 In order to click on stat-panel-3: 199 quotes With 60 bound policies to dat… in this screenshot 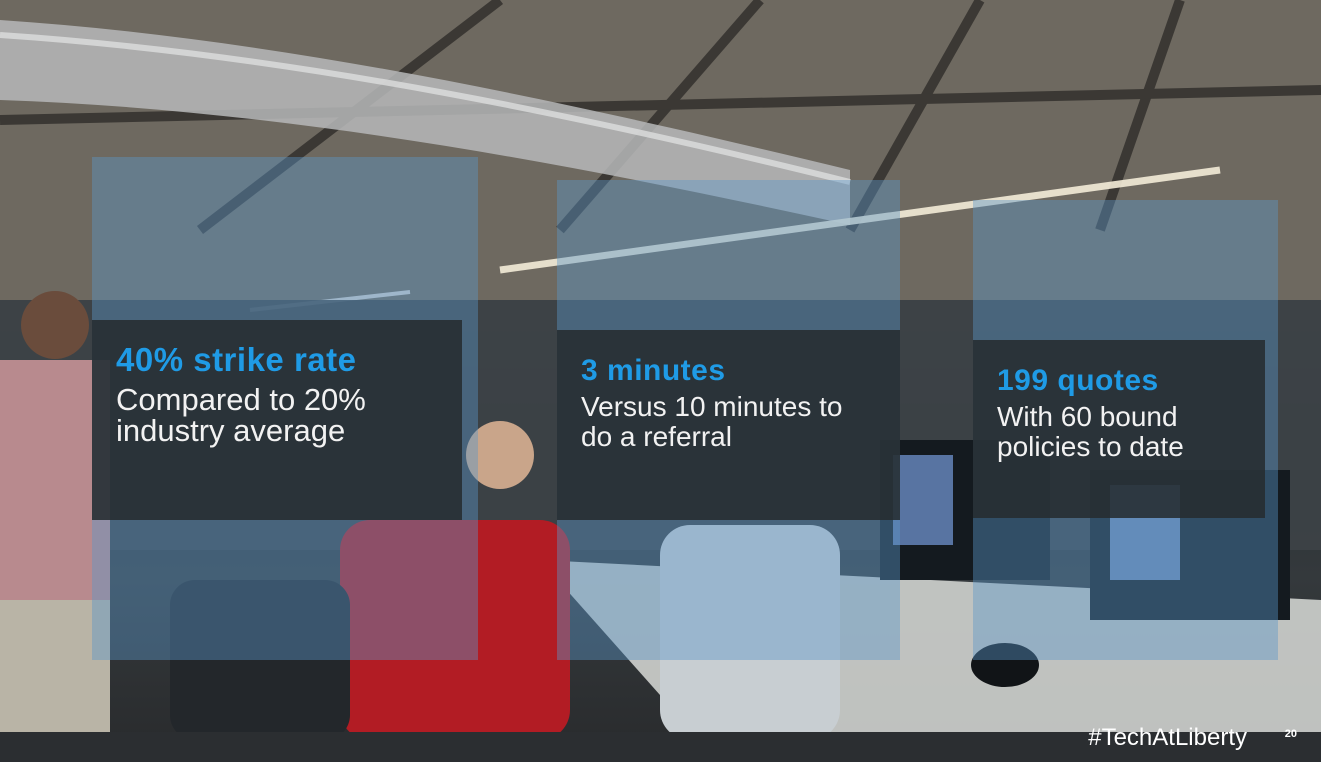, I will do `click(1119, 429)`.